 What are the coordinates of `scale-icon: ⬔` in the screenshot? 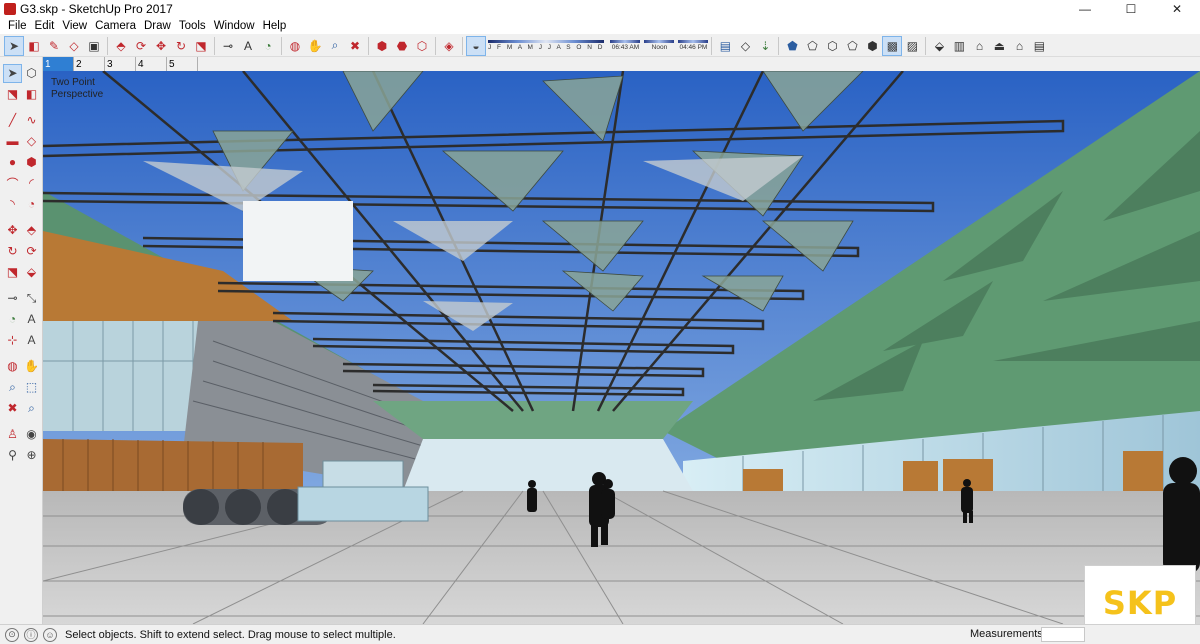 It's located at (12, 272).